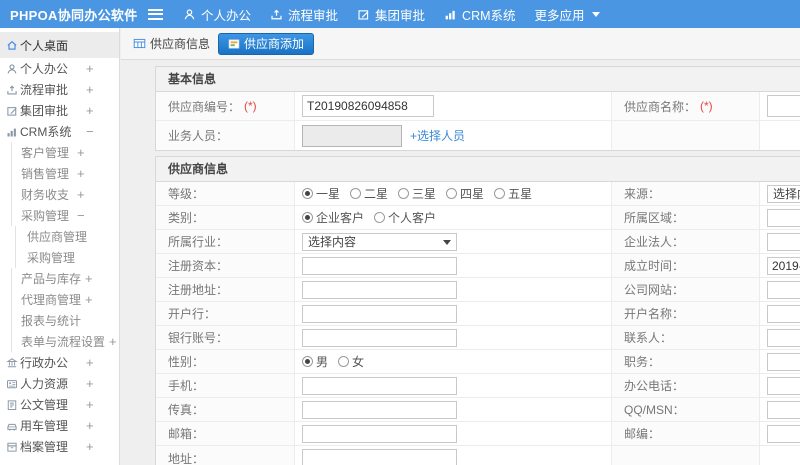  Describe the element at coordinates (65, 320) in the screenshot. I see `sidebar-item-reports-stats: 报表与统计` at that location.